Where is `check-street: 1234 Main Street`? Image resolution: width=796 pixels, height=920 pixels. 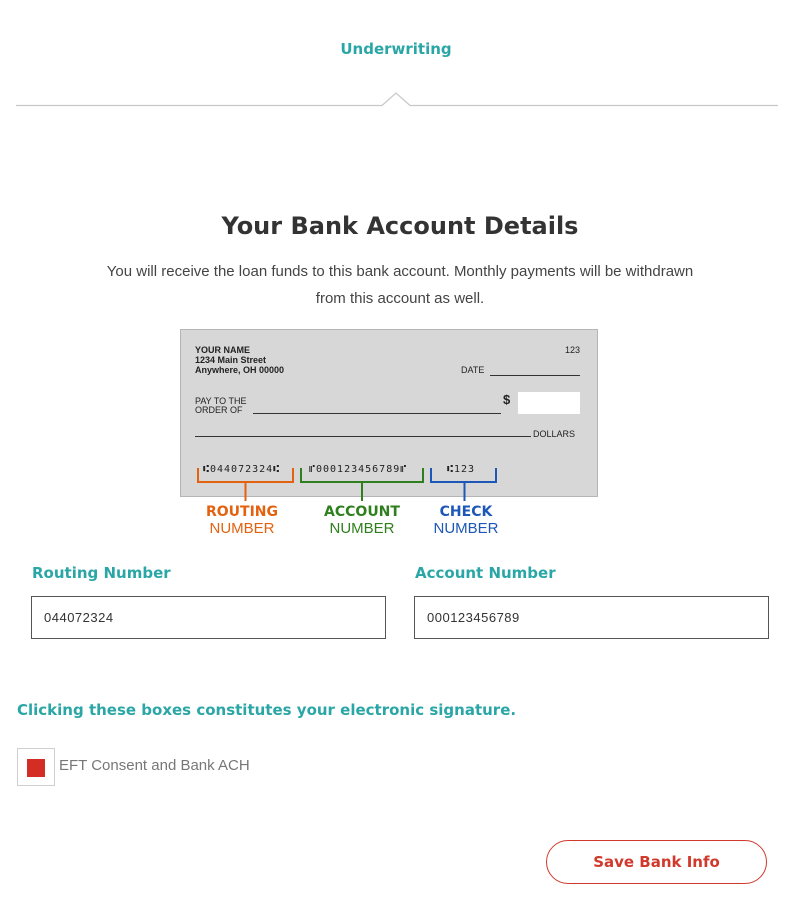 check-street: 1234 Main Street is located at coordinates (231, 360).